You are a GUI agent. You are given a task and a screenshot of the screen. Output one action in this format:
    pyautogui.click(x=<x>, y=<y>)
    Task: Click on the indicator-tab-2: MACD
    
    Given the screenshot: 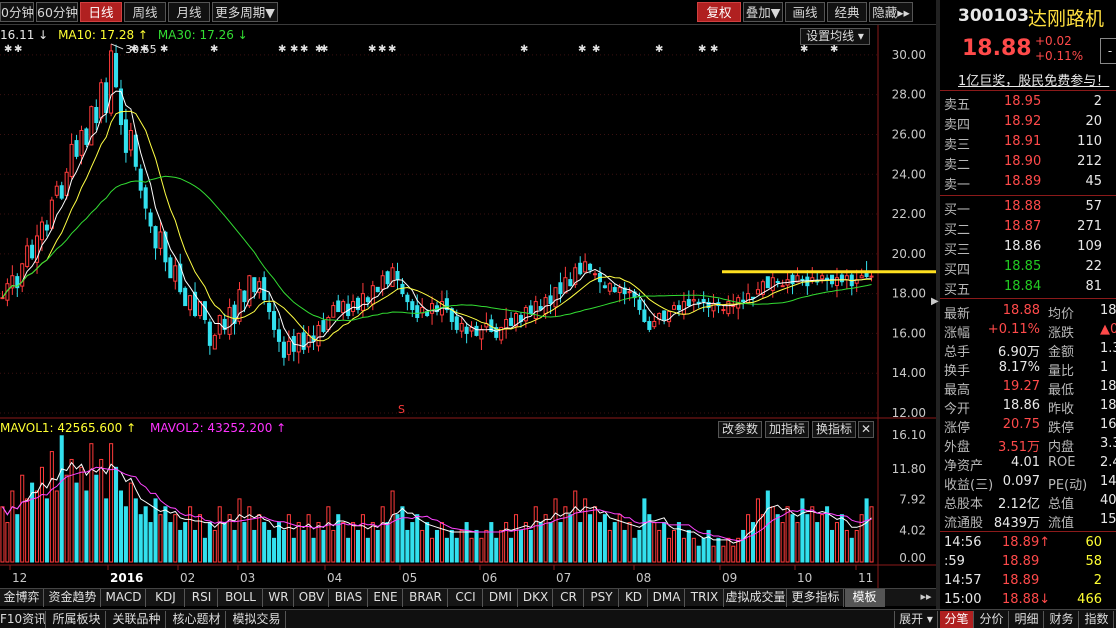 What is the action you would take?
    pyautogui.click(x=124, y=598)
    